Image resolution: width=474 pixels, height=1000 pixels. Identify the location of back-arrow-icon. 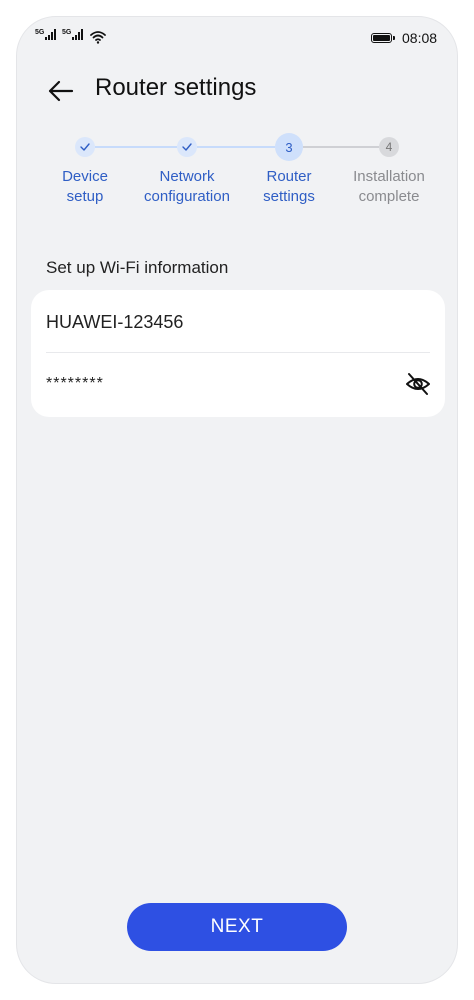
(61, 91).